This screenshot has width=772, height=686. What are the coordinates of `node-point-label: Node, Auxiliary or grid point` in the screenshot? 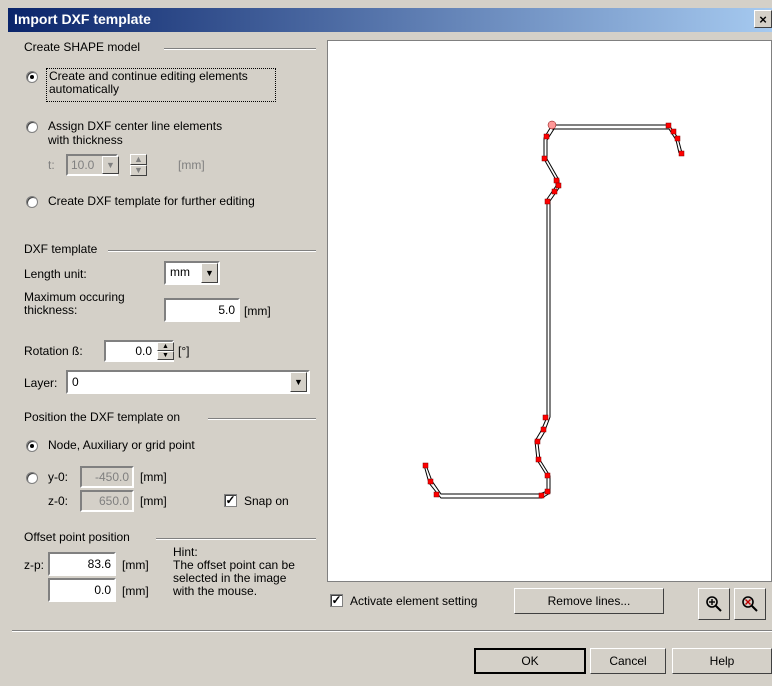 It's located at (121, 445).